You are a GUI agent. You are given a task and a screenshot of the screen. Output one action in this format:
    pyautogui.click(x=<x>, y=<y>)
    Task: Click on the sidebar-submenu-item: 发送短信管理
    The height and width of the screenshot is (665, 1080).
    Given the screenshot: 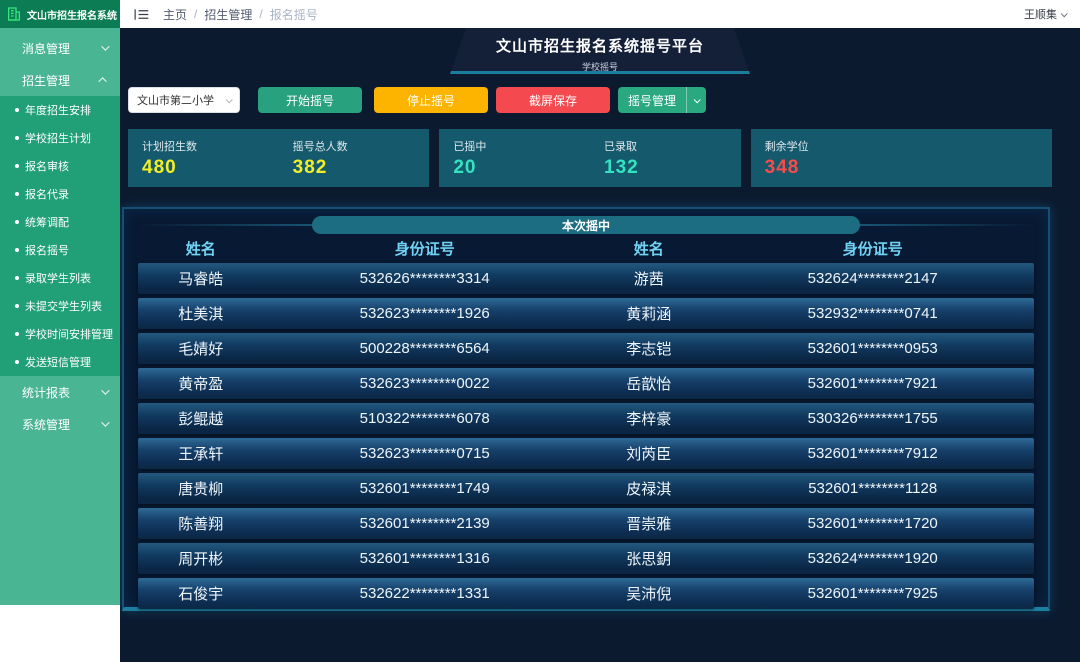 What is the action you would take?
    pyautogui.click(x=60, y=362)
    